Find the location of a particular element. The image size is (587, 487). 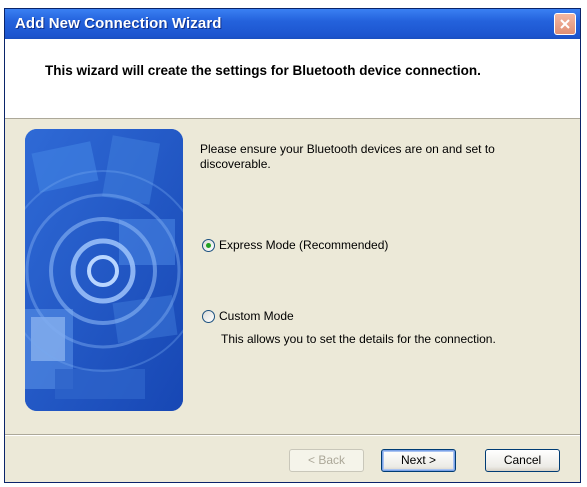

custom-mode-radio is located at coordinates (208, 316).